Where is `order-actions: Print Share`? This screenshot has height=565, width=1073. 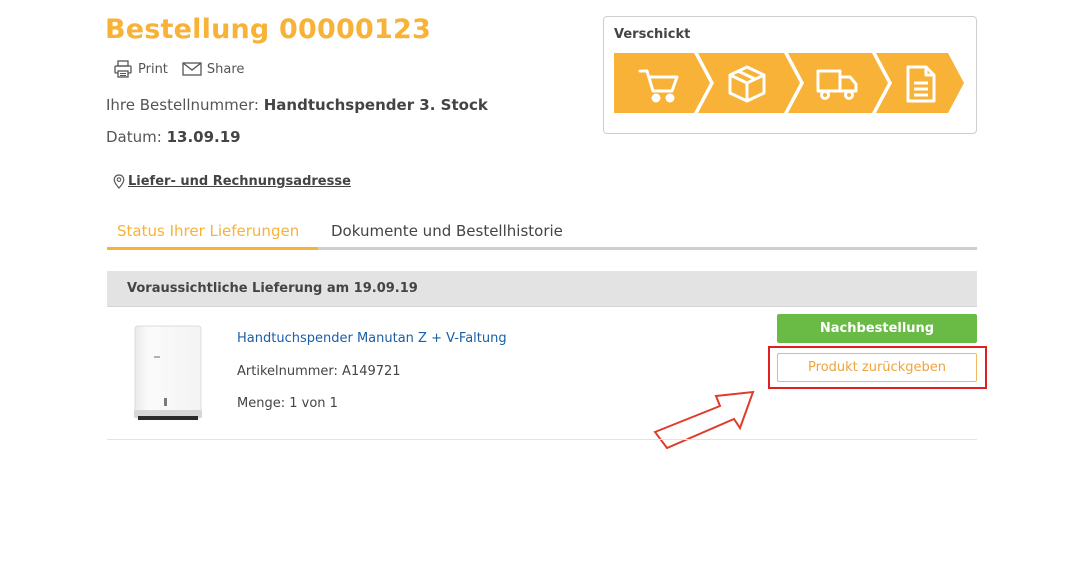 order-actions: Print Share is located at coordinates (185, 69).